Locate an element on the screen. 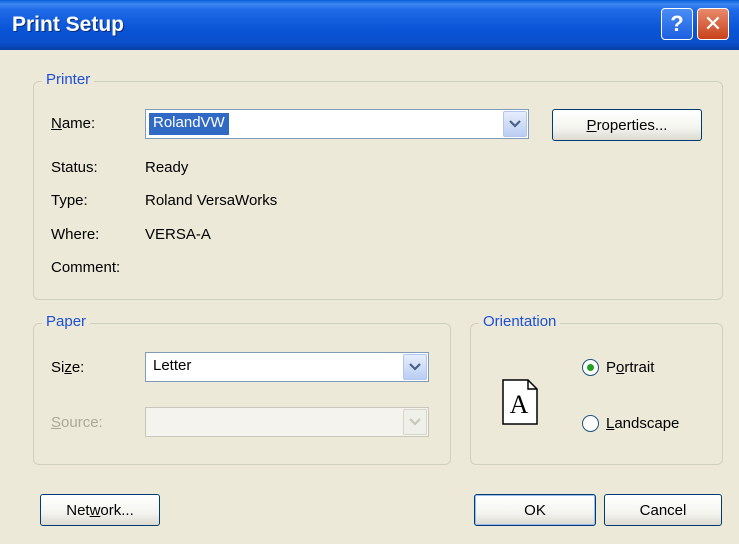 This screenshot has height=544, width=739. paper-source-combo is located at coordinates (287, 422).